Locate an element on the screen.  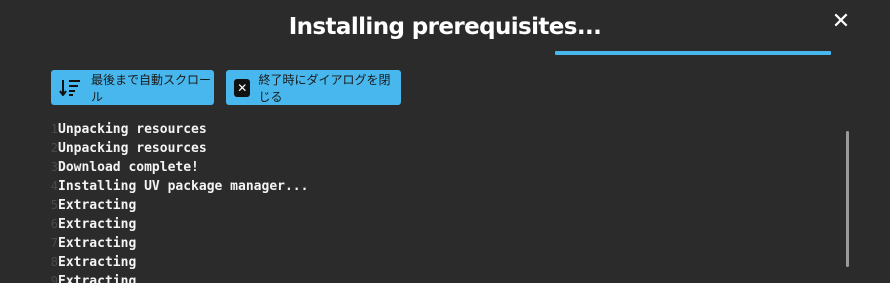
log-line-text: Download complete! is located at coordinates (128, 167).